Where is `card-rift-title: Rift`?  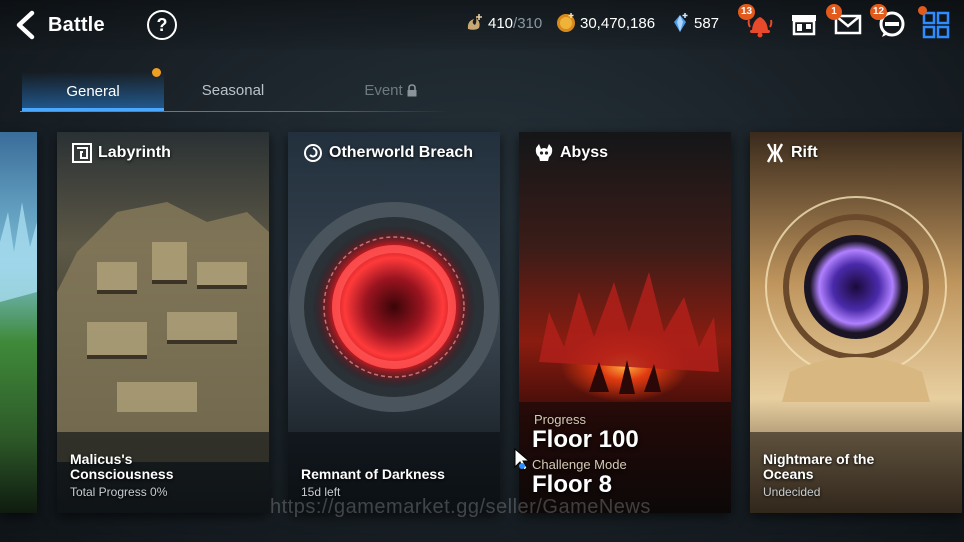
card-rift-title: Rift is located at coordinates (791, 153).